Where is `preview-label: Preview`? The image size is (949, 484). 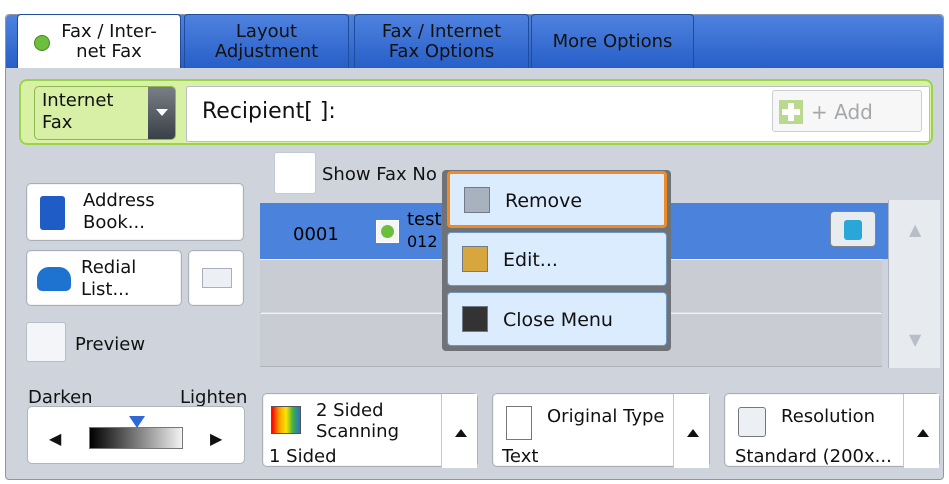
preview-label: Preview is located at coordinates (110, 344).